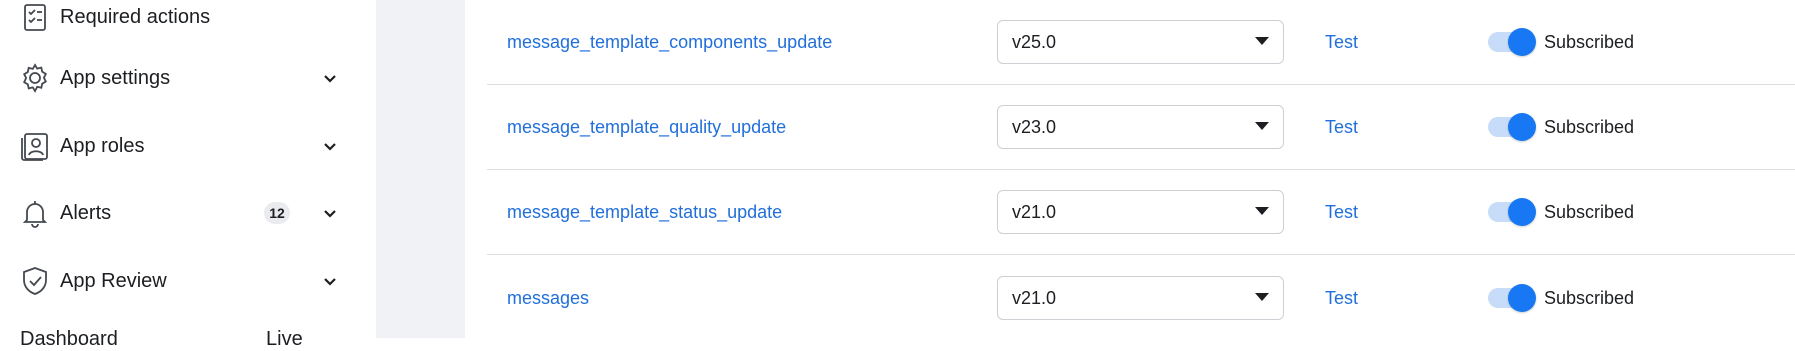 The width and height of the screenshot is (1795, 351). I want to click on sidebar-item-label: Alerts, so click(86, 212).